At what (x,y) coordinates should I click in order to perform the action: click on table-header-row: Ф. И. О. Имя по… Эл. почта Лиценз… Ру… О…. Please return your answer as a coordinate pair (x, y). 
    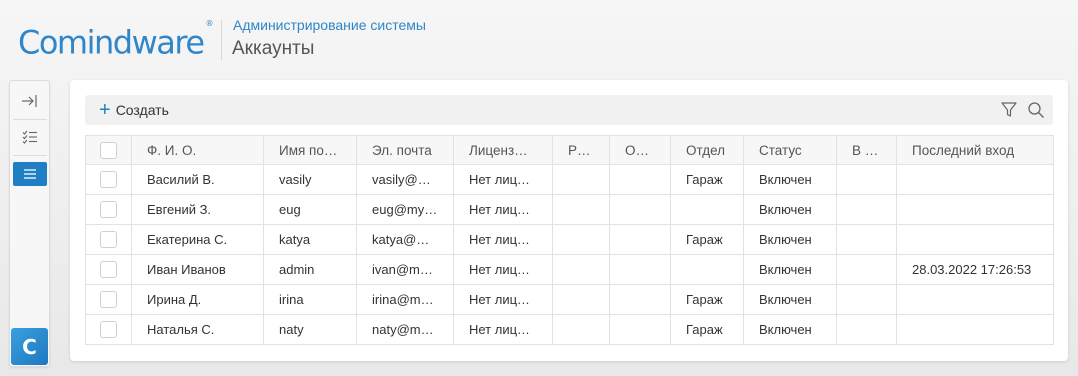
    Looking at the image, I should click on (569, 150).